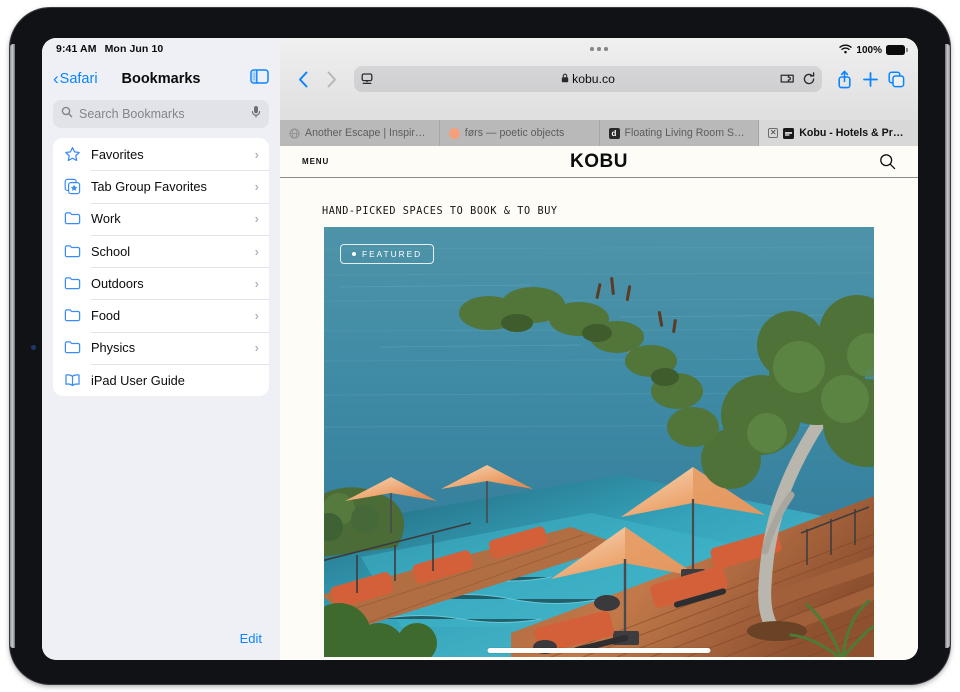  I want to click on page-settings-icon, so click(367, 79).